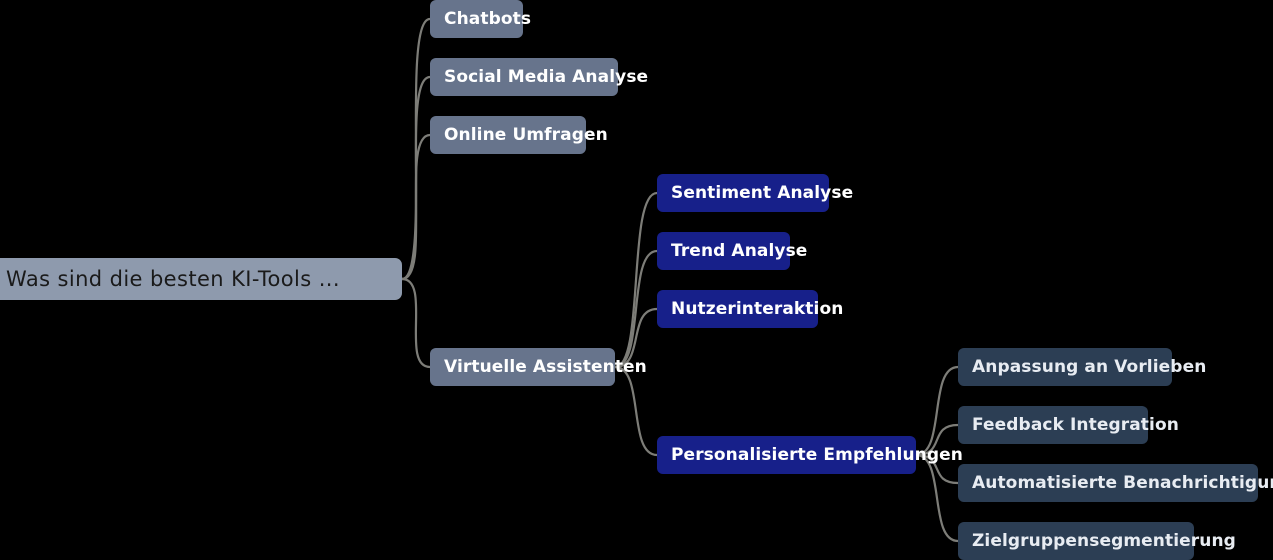 This screenshot has height=560, width=1273. I want to click on mindmap-node-sentiment-analyse: Sentiment Analyse, so click(755, 193).